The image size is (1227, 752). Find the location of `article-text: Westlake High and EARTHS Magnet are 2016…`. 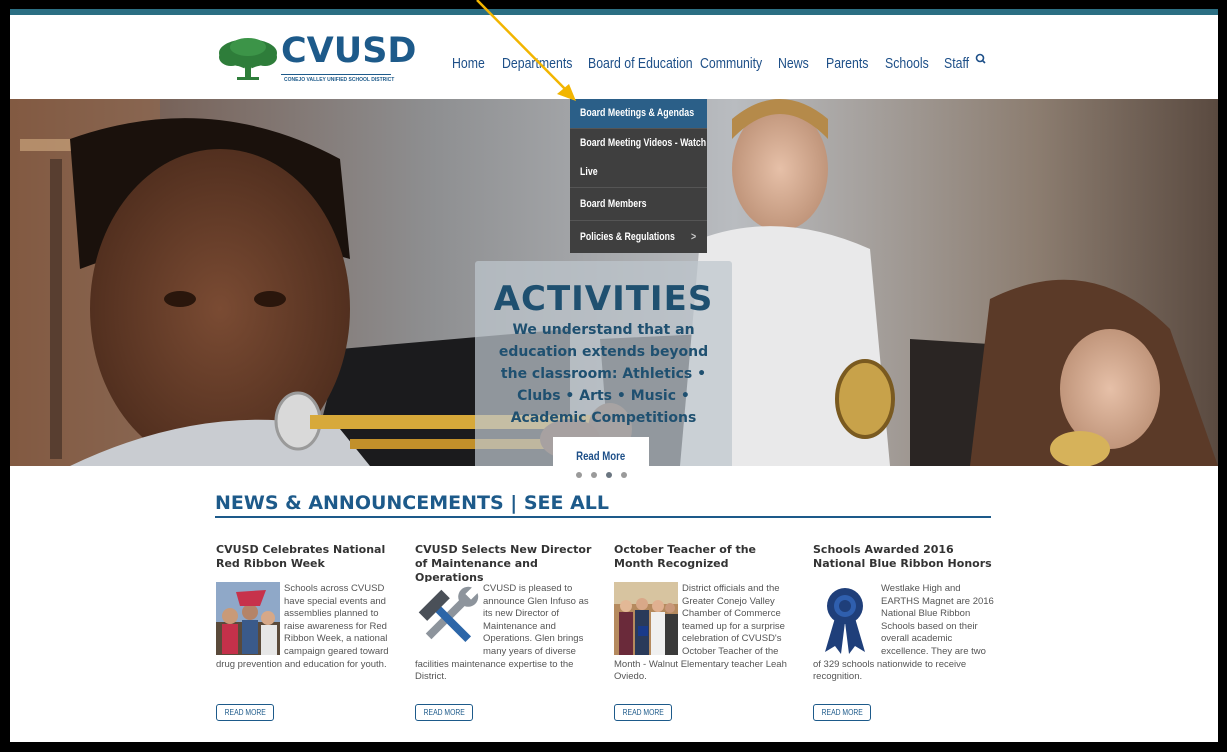

article-text: Westlake High and EARTHS Magnet are 2016… is located at coordinates (904, 633).